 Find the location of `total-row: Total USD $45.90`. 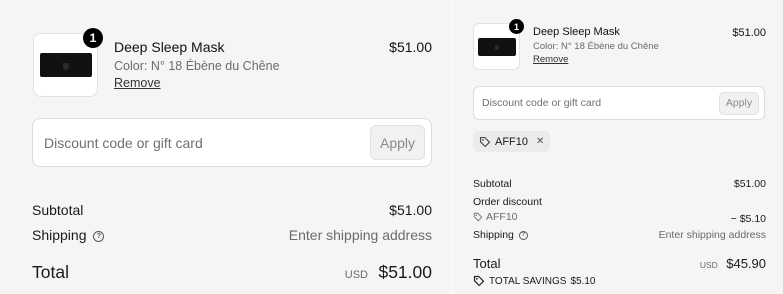

total-row: Total USD $45.90 is located at coordinates (619, 264).